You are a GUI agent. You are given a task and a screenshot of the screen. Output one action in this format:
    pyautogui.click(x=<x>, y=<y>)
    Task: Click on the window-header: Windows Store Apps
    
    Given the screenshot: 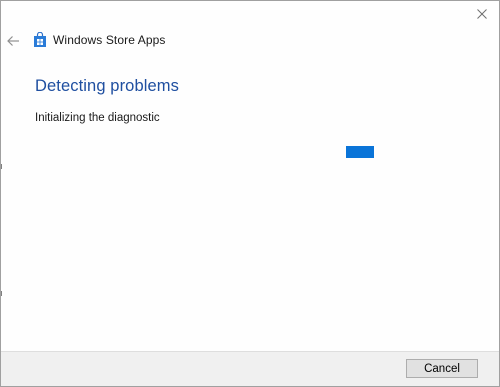 What is the action you would take?
    pyautogui.click(x=99, y=40)
    